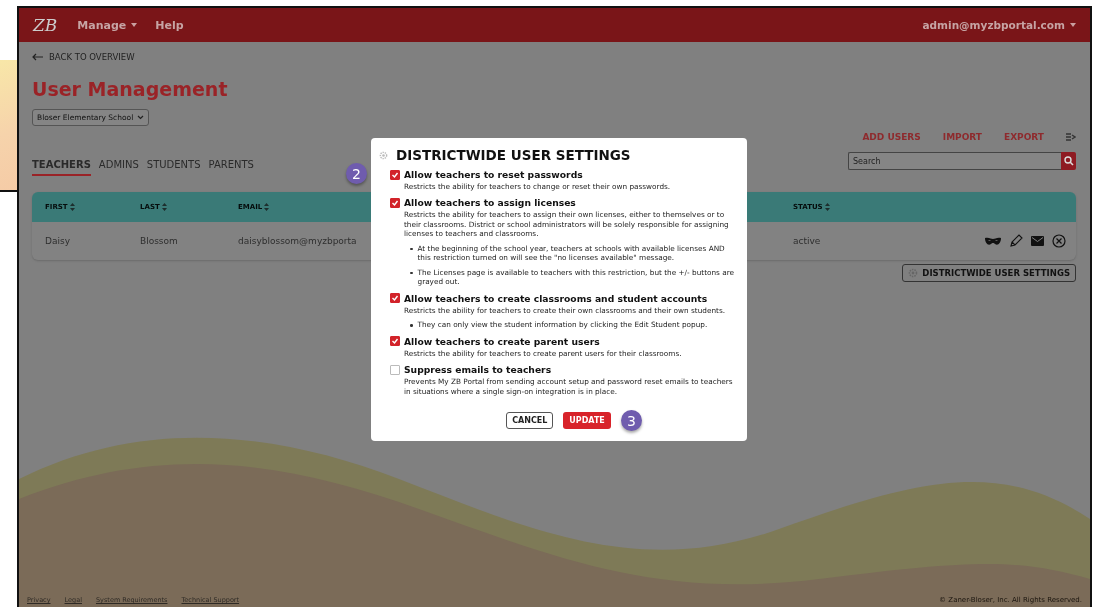  Describe the element at coordinates (513, 155) in the screenshot. I see `dialog-title: DISTRICTWIDE USER SETTINGS` at that location.